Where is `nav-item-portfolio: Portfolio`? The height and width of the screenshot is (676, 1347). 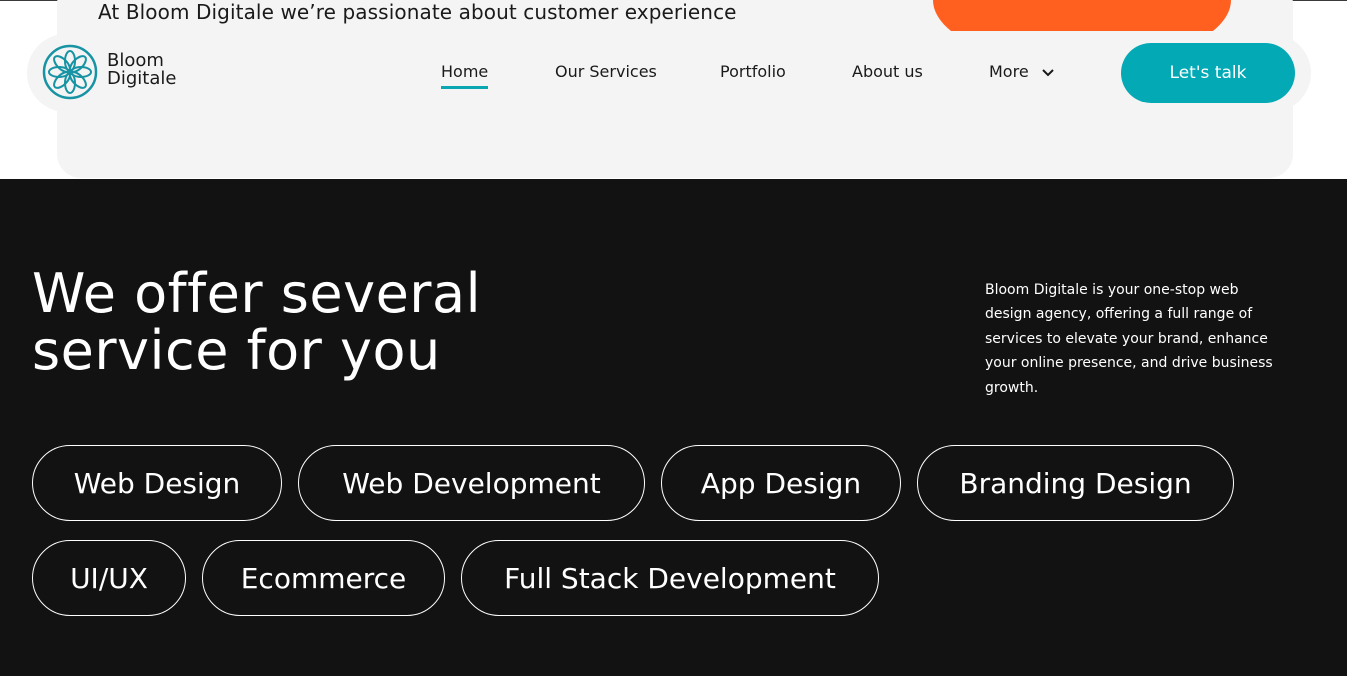
nav-item-portfolio: Portfolio is located at coordinates (753, 71).